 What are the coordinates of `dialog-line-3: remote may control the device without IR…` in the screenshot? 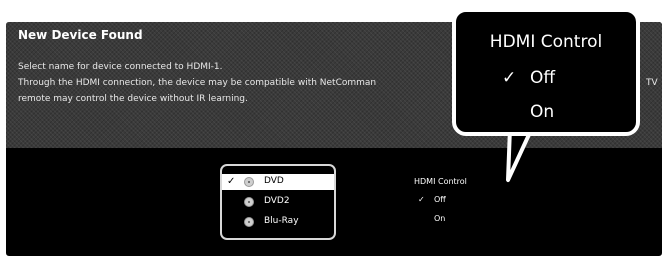 It's located at (133, 99).